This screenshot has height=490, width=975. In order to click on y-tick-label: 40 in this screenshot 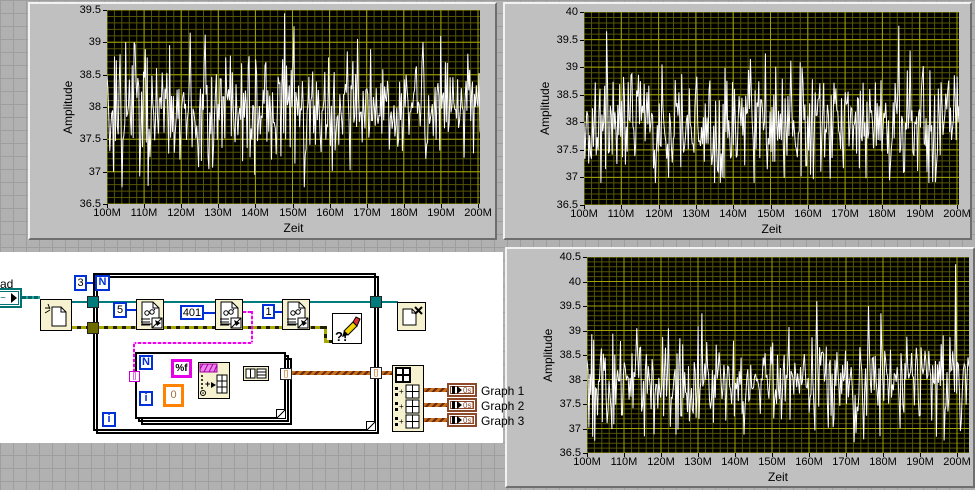, I will do `click(574, 282)`.